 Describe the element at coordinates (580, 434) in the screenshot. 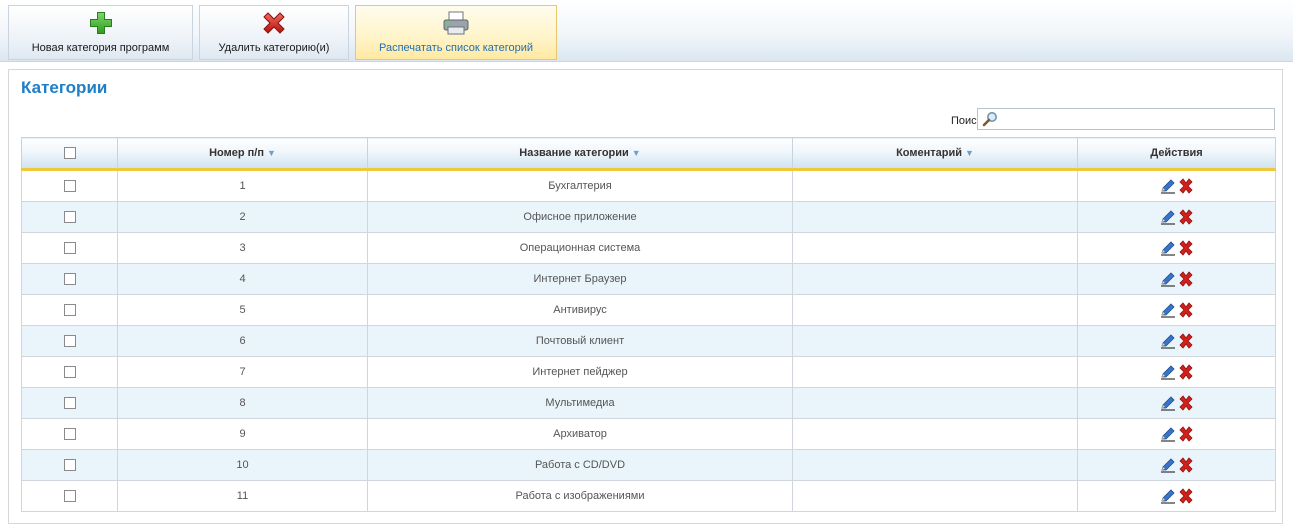

I see `row-category-name: Архиватор` at that location.